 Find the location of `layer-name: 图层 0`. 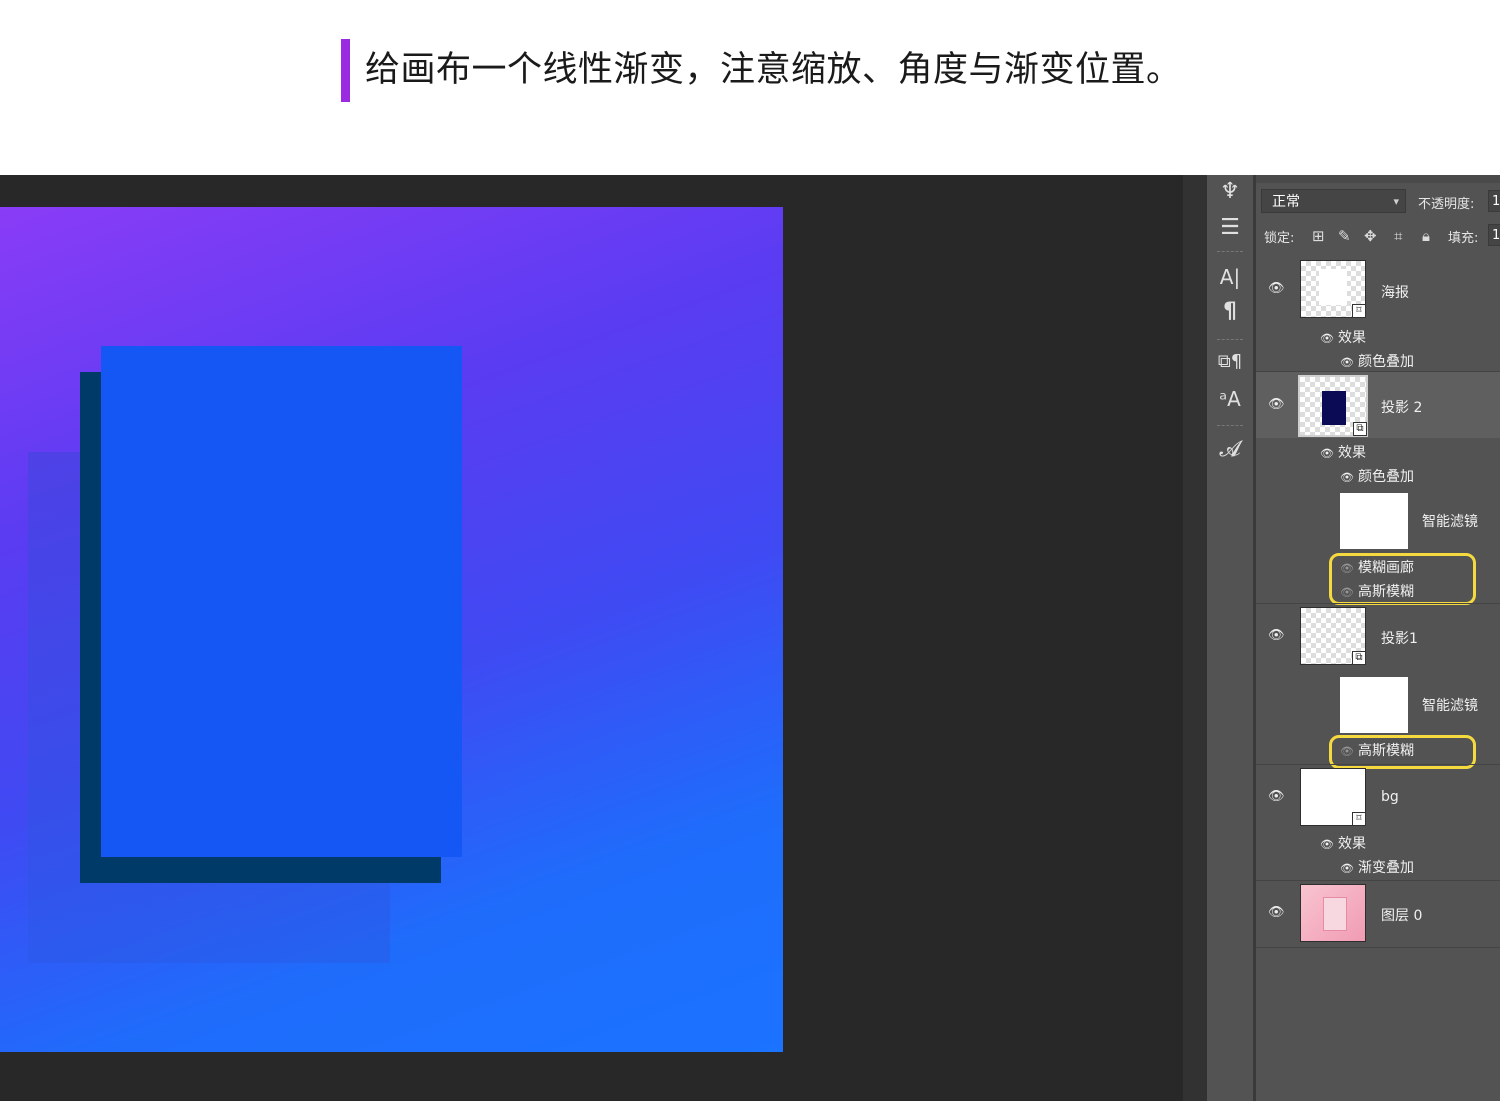

layer-name: 图层 0 is located at coordinates (1401, 915).